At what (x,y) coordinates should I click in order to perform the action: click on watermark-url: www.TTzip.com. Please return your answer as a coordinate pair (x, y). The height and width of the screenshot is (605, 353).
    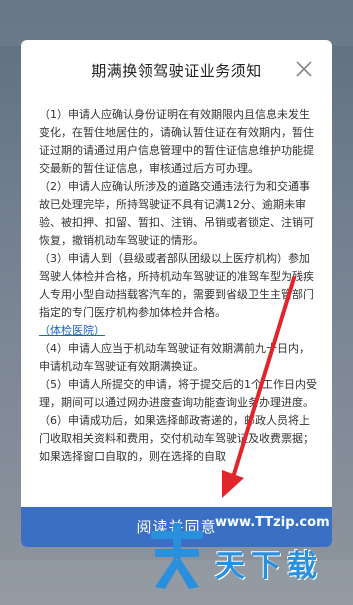
    Looking at the image, I should click on (272, 522).